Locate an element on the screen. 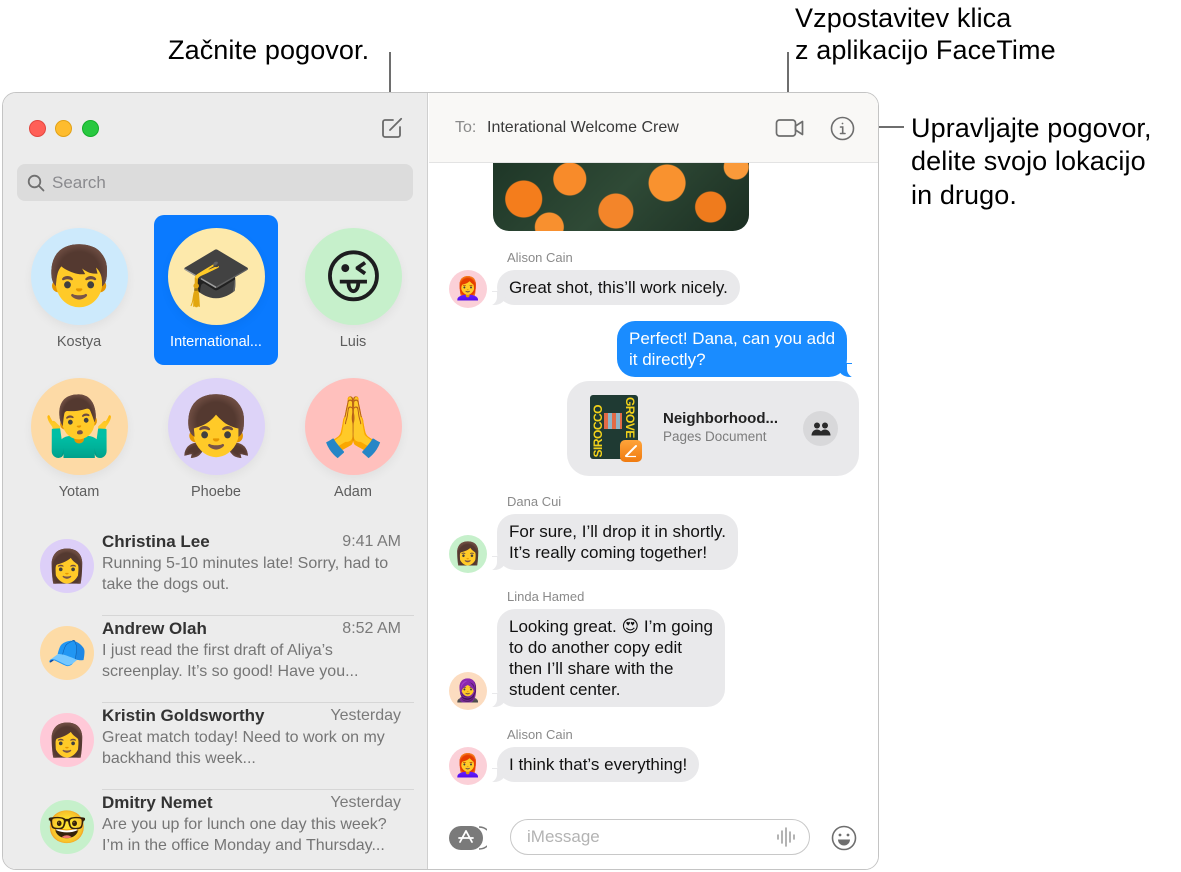 Image resolution: width=1181 pixels, height=872 pixels. facetime-button is located at coordinates (790, 128).